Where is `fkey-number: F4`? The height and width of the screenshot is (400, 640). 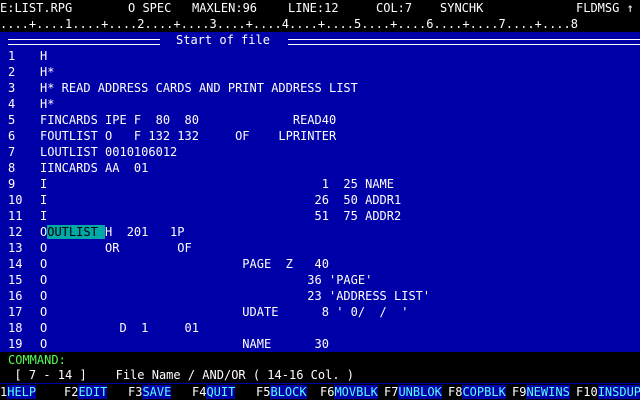
fkey-number: F4 is located at coordinates (199, 392).